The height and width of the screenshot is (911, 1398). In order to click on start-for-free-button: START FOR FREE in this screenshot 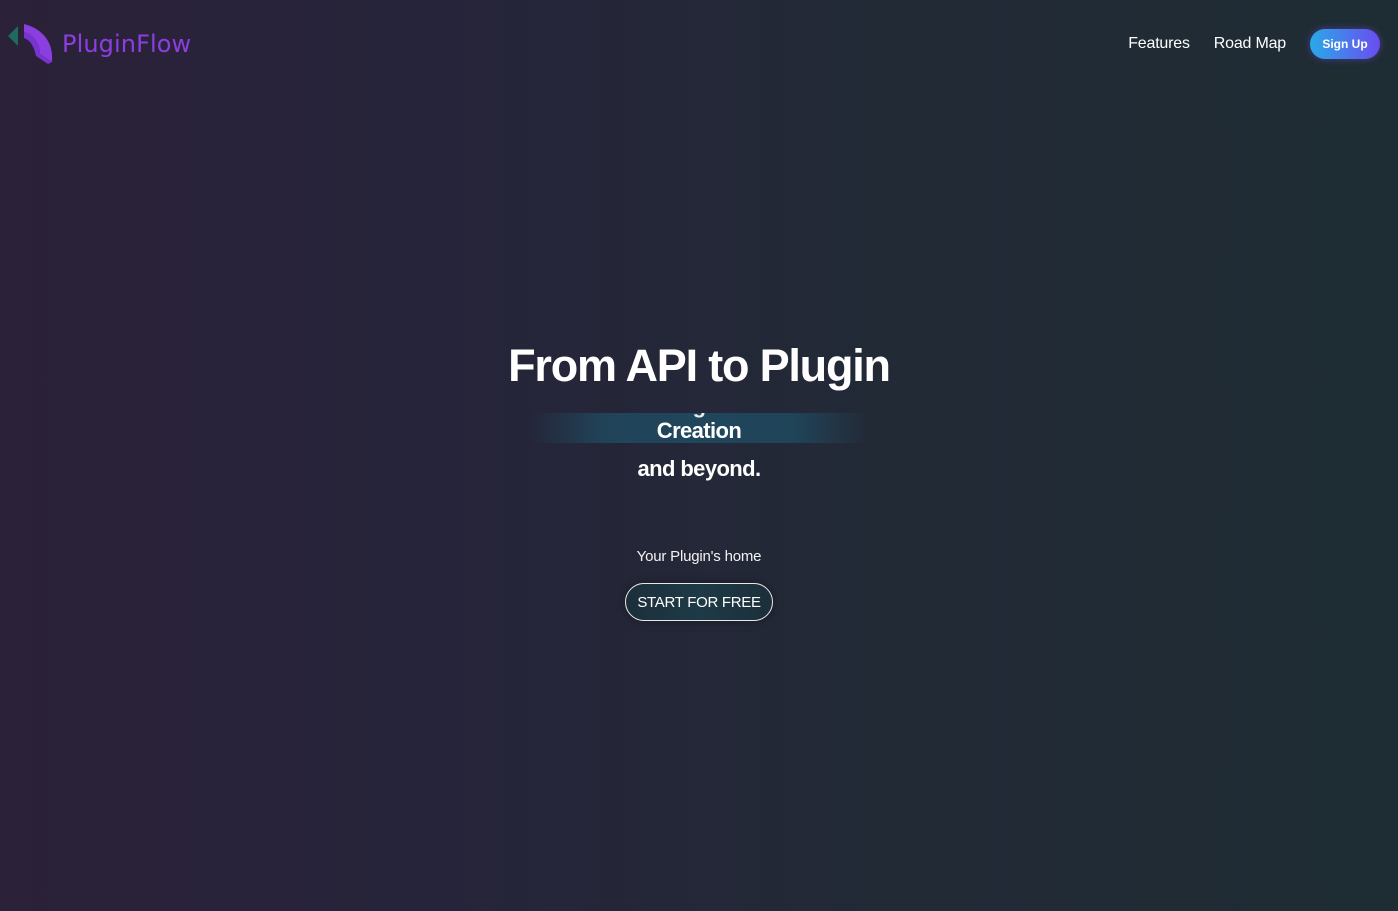, I will do `click(699, 602)`.